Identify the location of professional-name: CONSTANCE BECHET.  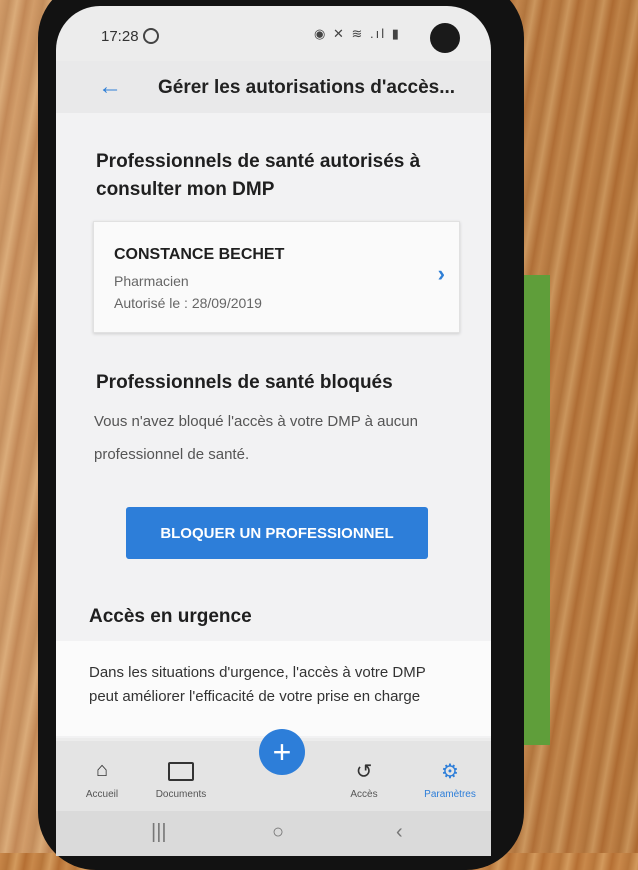
(199, 254).